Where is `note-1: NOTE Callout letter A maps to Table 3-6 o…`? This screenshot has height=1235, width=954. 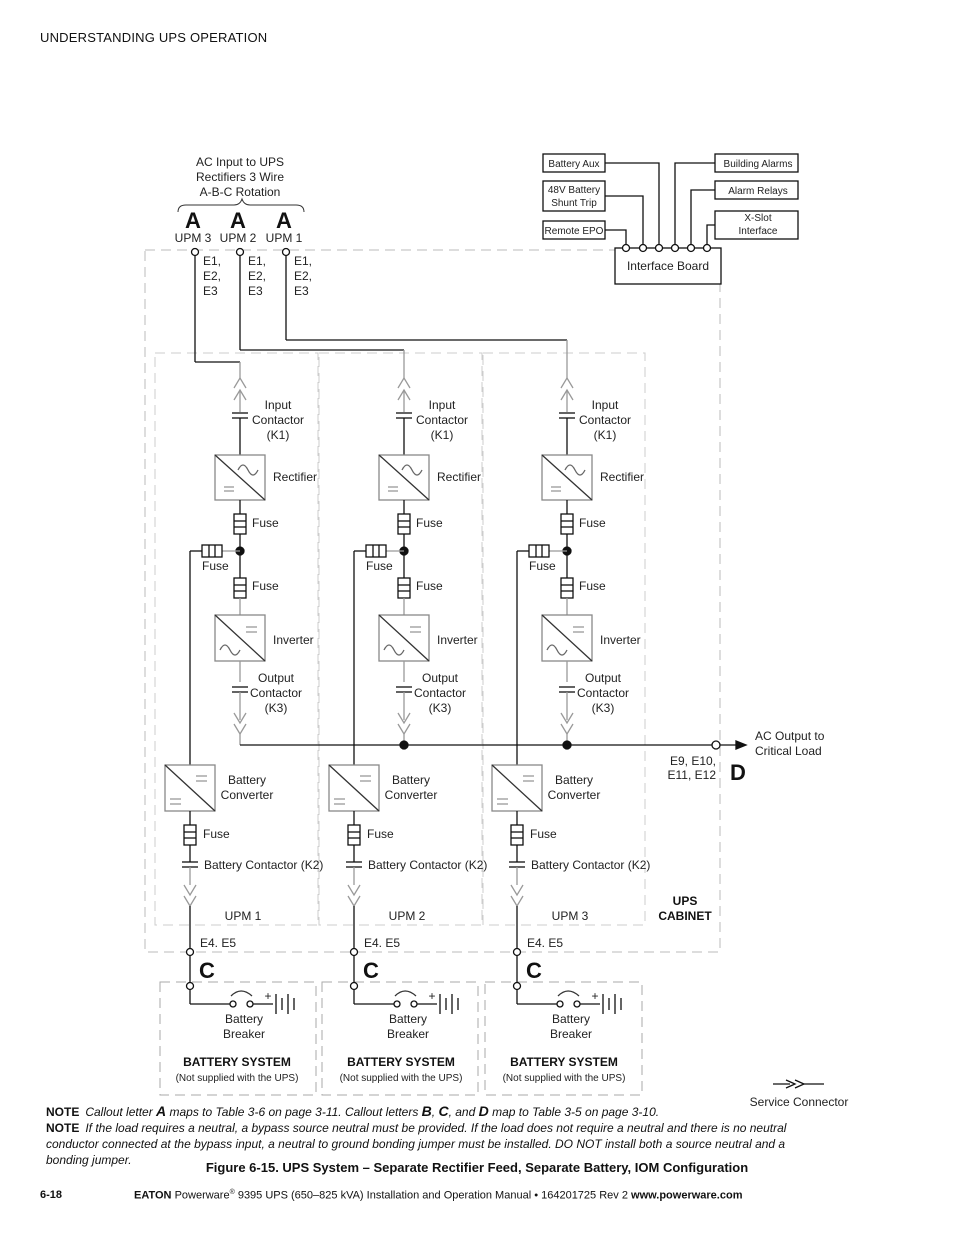 note-1: NOTE Callout letter A maps to Table 3-6 o… is located at coordinates (353, 1111).